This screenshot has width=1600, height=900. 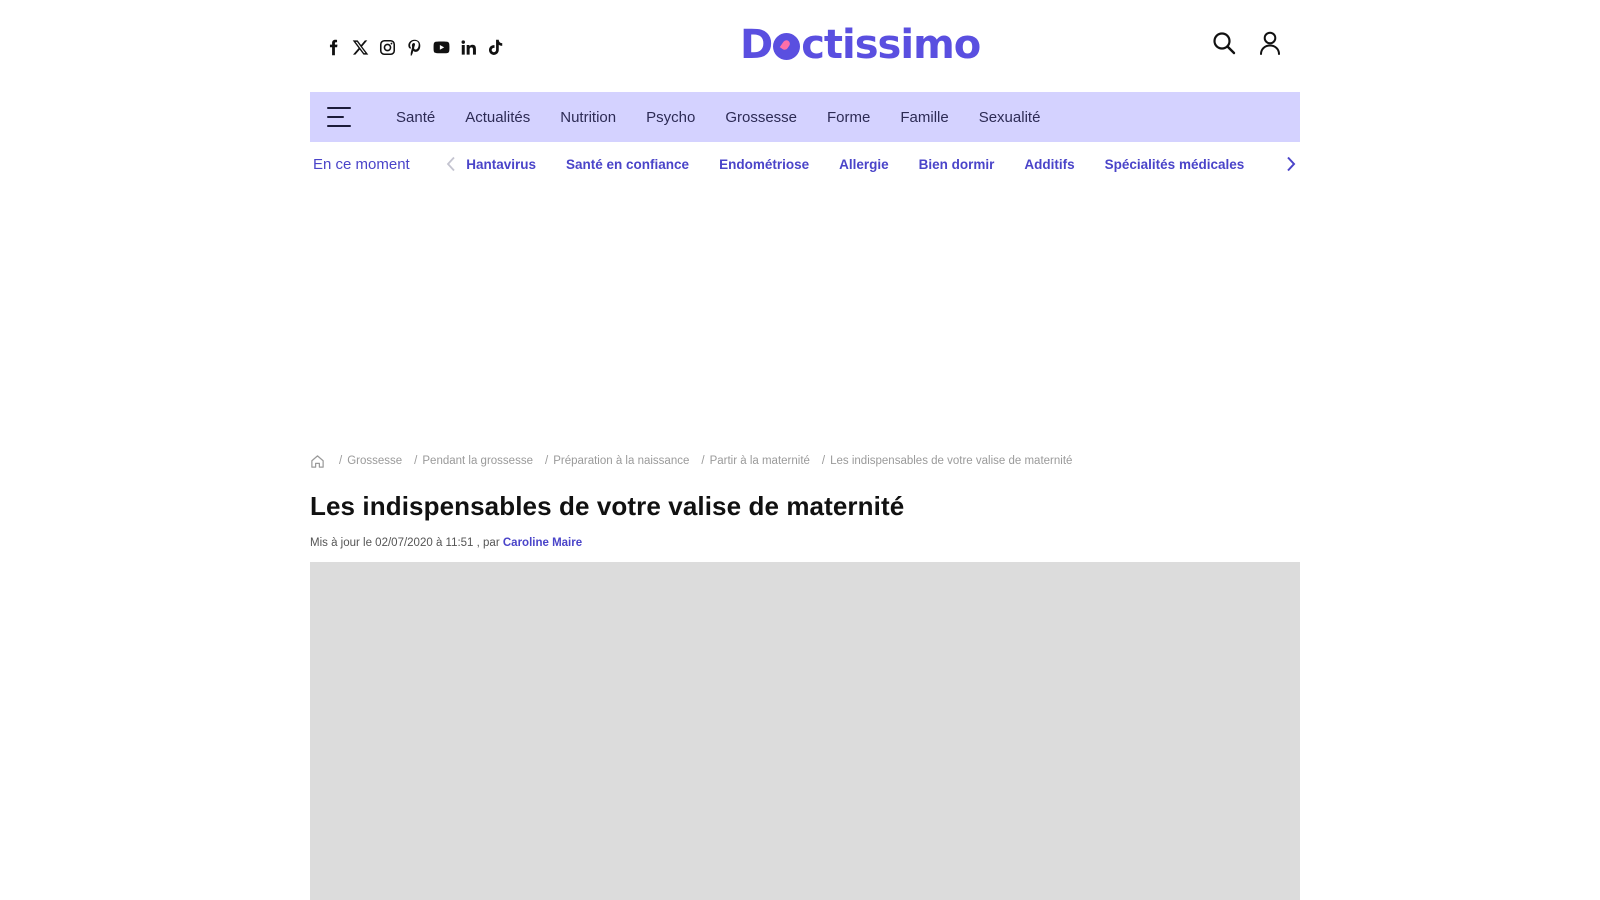 I want to click on trending-item-endometriose: Endométriose, so click(x=764, y=164).